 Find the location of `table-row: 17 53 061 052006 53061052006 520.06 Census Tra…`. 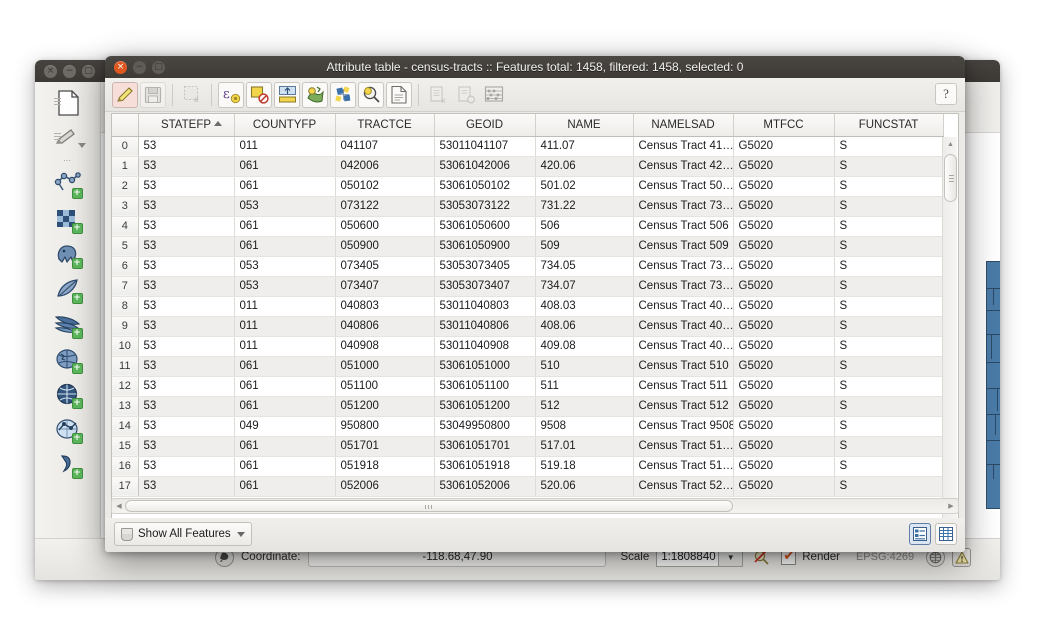

table-row: 17 53 061 052006 53061052006 520.06 Census Tra… is located at coordinates (528, 486).